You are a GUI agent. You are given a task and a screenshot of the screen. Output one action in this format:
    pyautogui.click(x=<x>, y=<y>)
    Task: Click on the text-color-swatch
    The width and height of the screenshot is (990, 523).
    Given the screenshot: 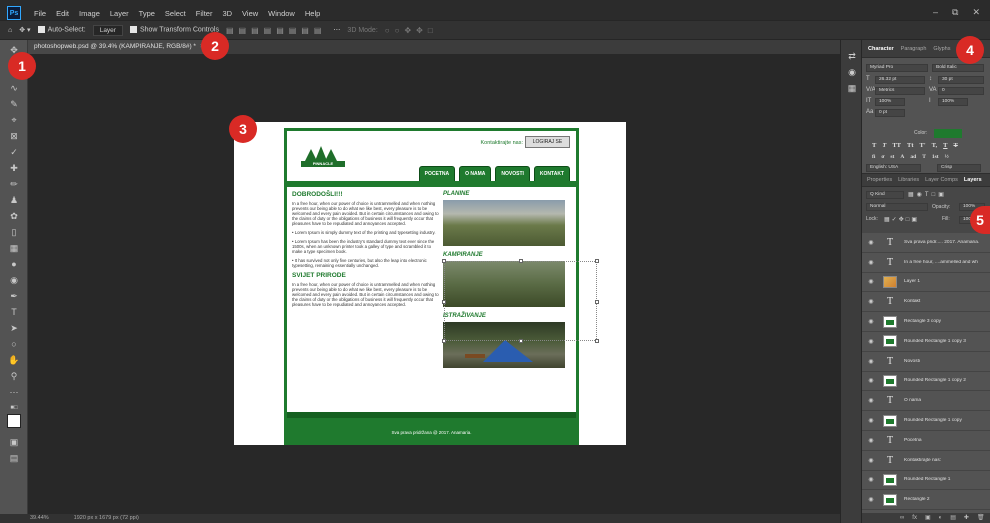 What is the action you would take?
    pyautogui.click(x=948, y=133)
    